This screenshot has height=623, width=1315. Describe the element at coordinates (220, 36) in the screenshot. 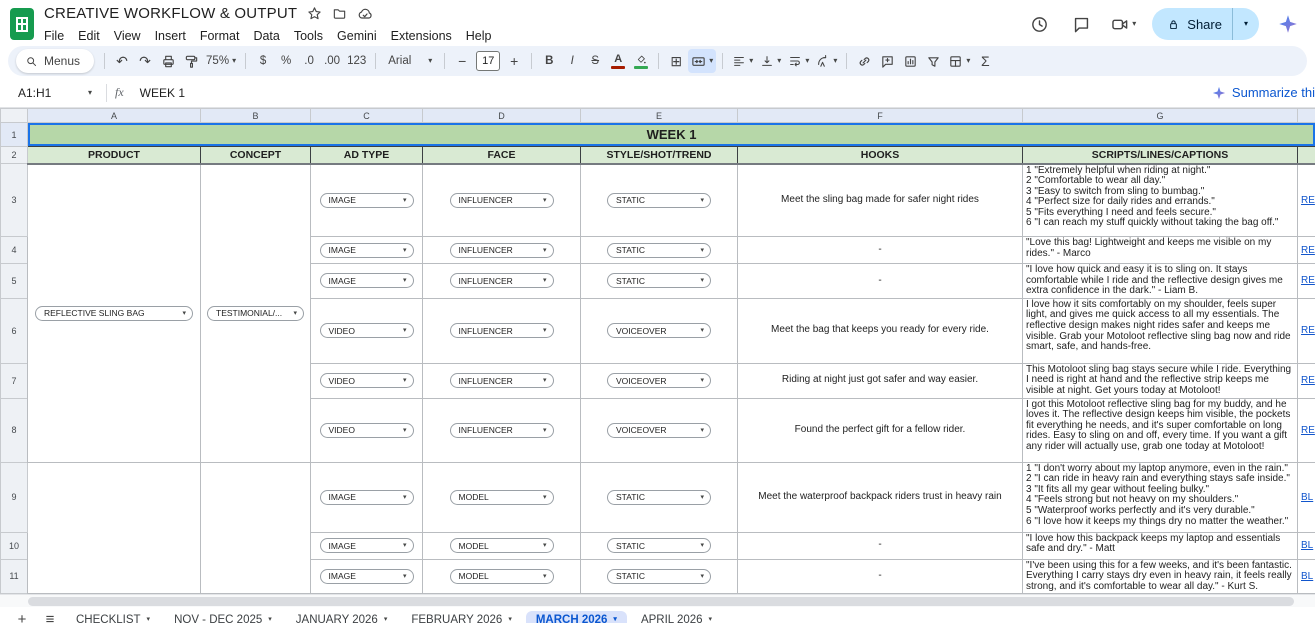

I see `menu-format: Format` at that location.